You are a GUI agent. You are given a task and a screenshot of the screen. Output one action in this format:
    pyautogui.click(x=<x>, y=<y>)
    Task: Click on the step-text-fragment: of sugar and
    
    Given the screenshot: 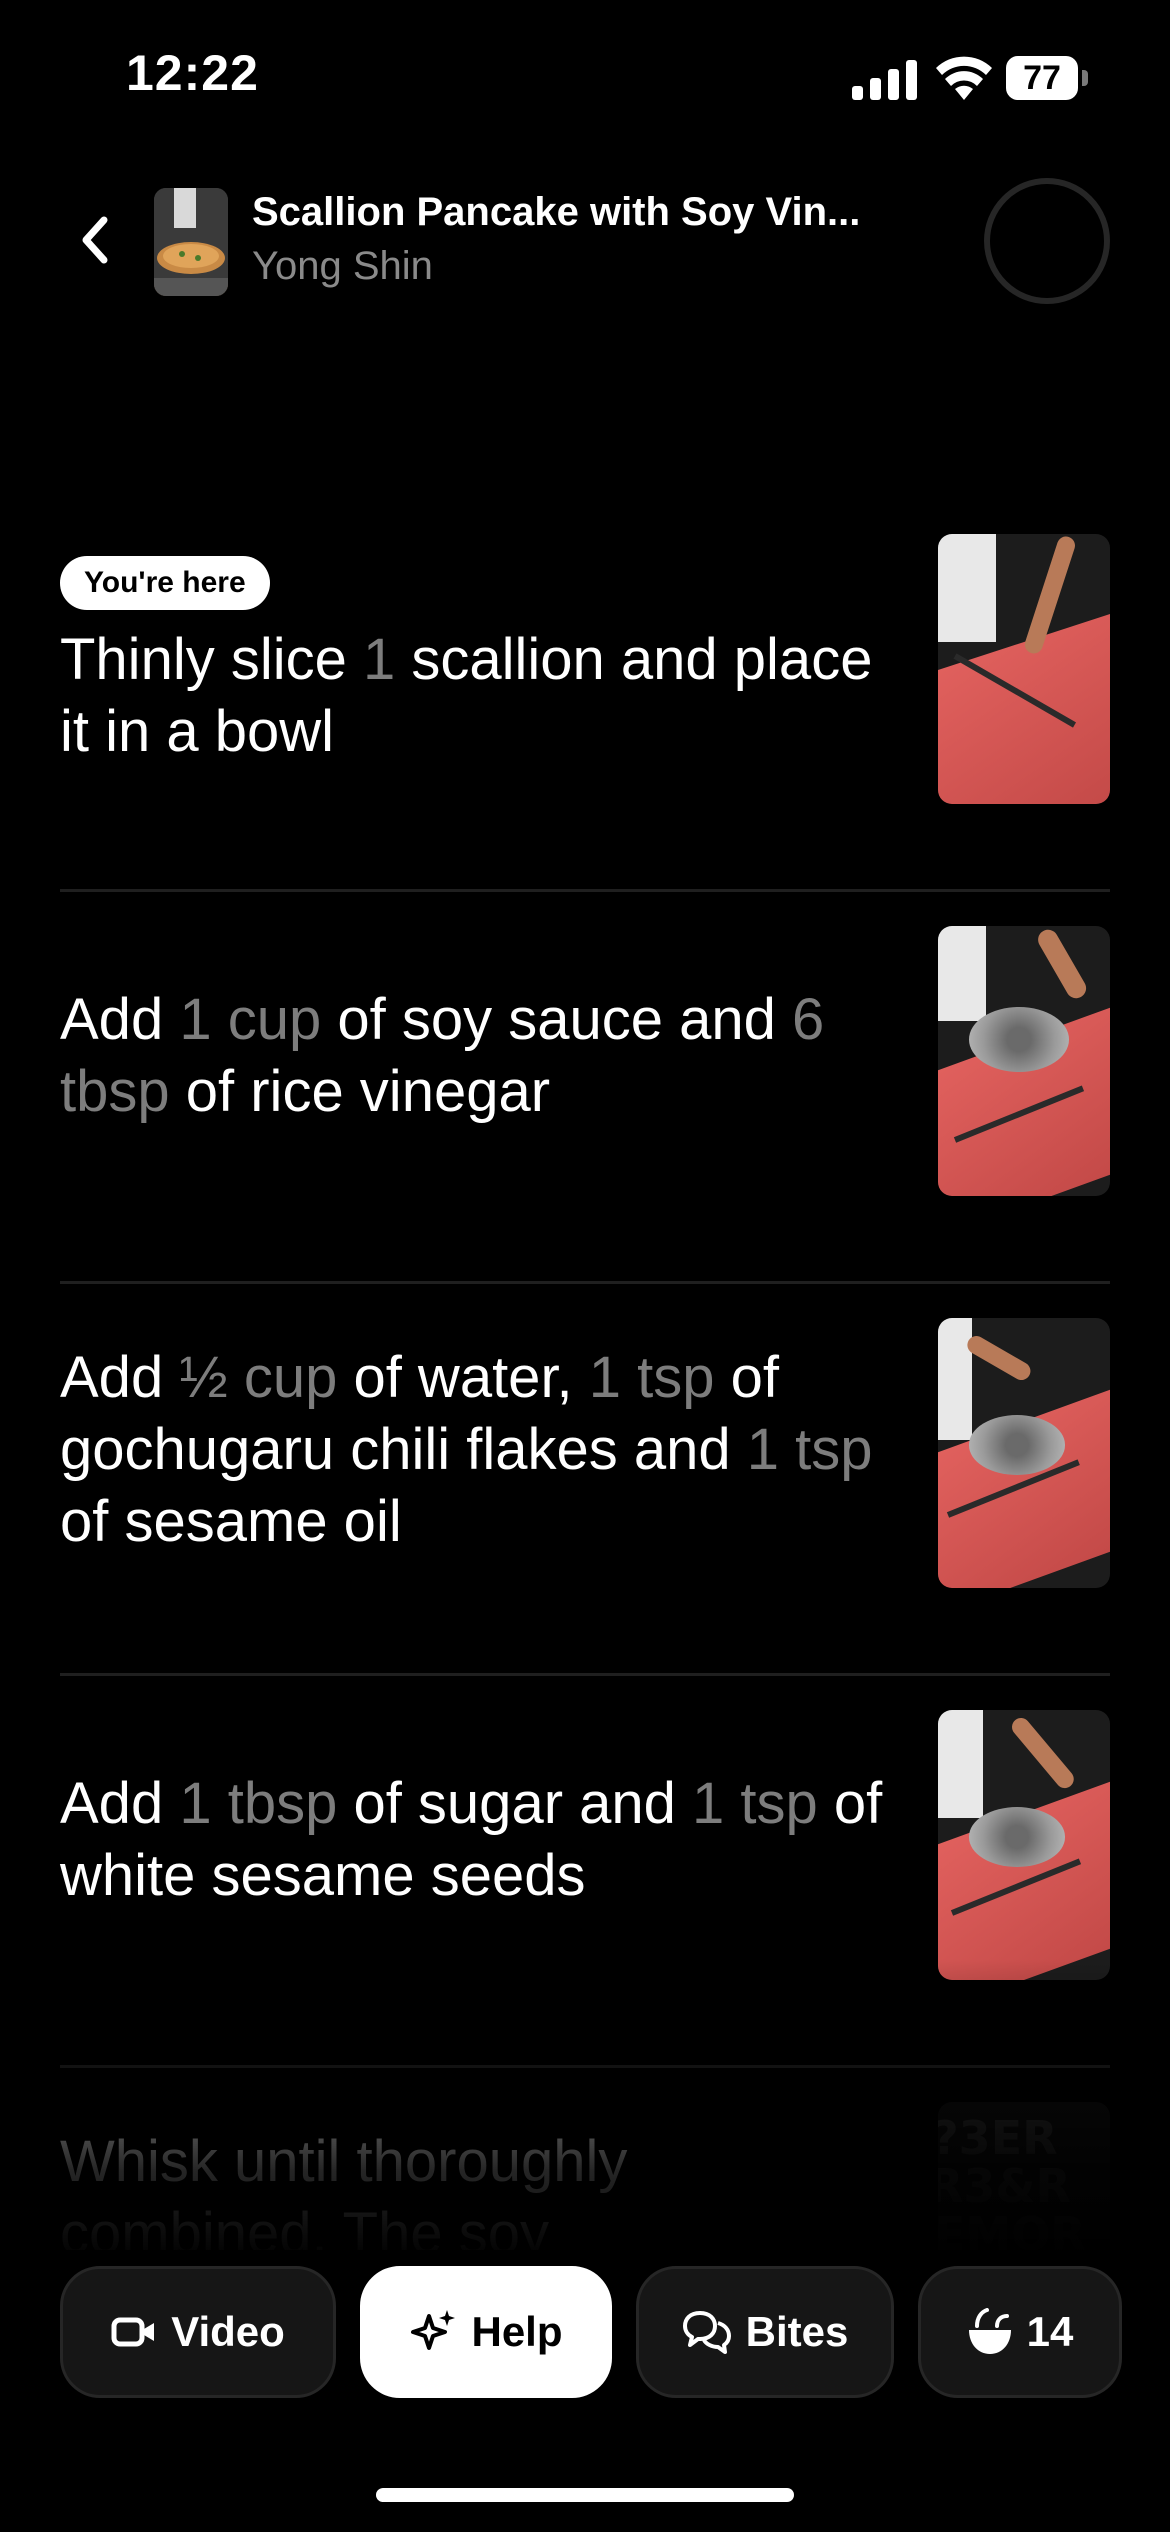 What is the action you would take?
    pyautogui.click(x=515, y=1803)
    